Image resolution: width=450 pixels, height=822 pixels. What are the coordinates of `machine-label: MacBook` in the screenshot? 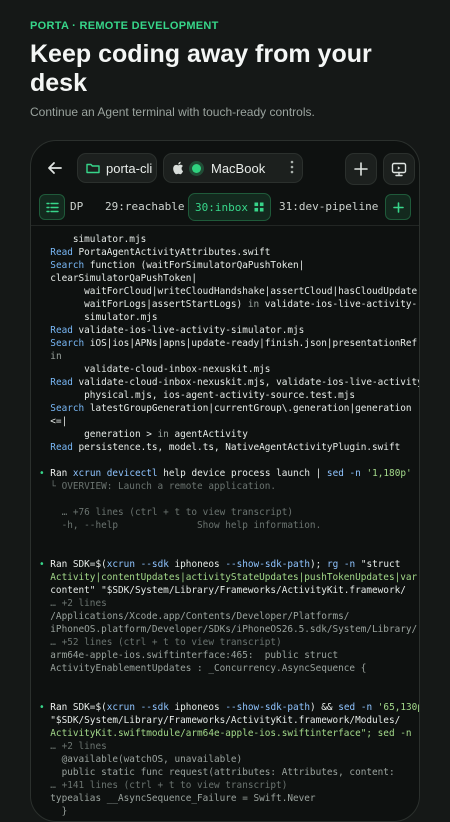 It's located at (238, 168).